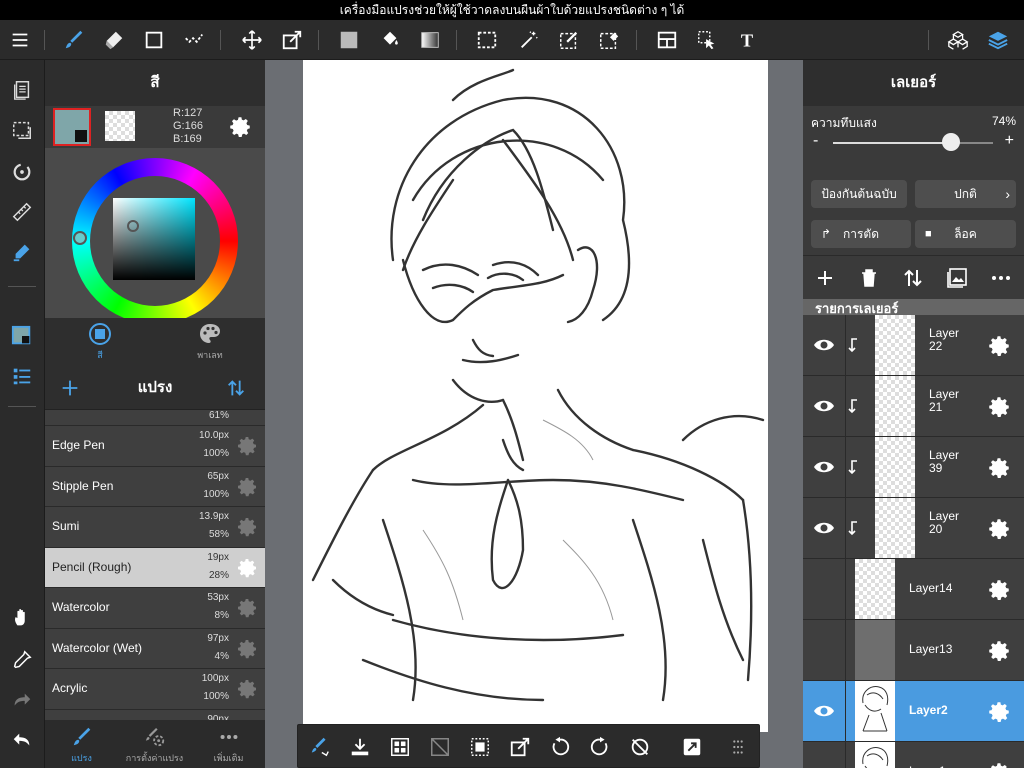  What do you see at coordinates (707, 40) in the screenshot?
I see `operation-tool-icon` at bounding box center [707, 40].